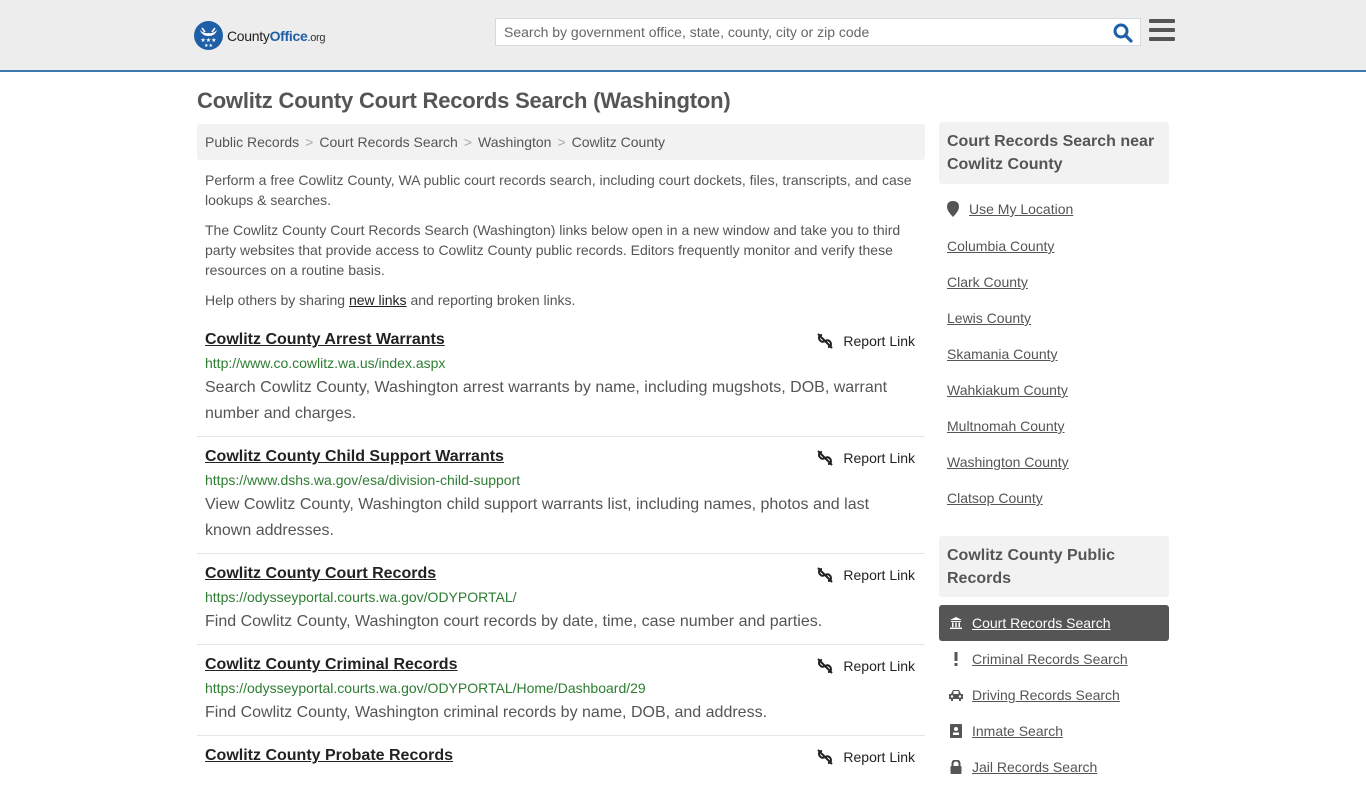  Describe the element at coordinates (1050, 659) in the screenshot. I see `sidebar-item-label: Criminal Records Search` at that location.